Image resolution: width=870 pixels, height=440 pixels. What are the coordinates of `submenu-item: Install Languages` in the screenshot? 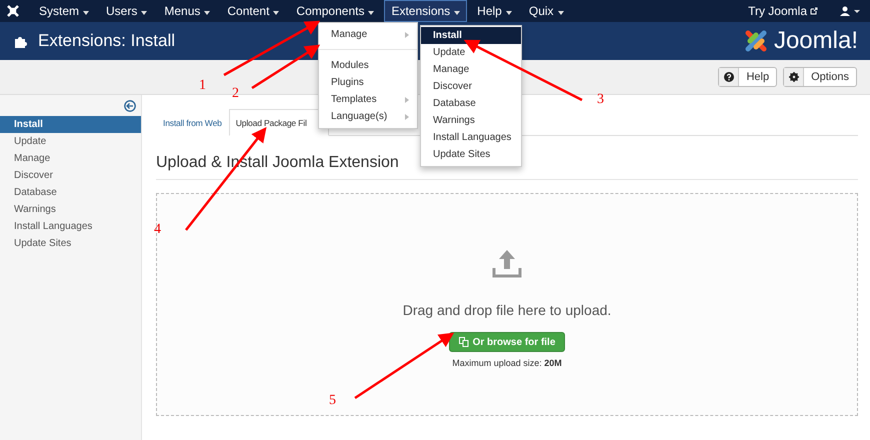 It's located at (471, 137).